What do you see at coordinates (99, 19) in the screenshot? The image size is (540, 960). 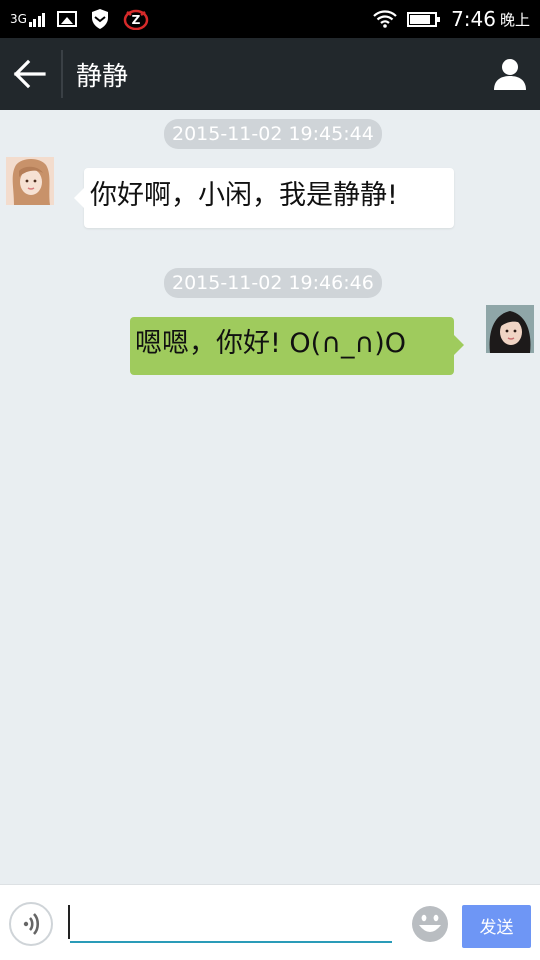 I see `shield-icon` at bounding box center [99, 19].